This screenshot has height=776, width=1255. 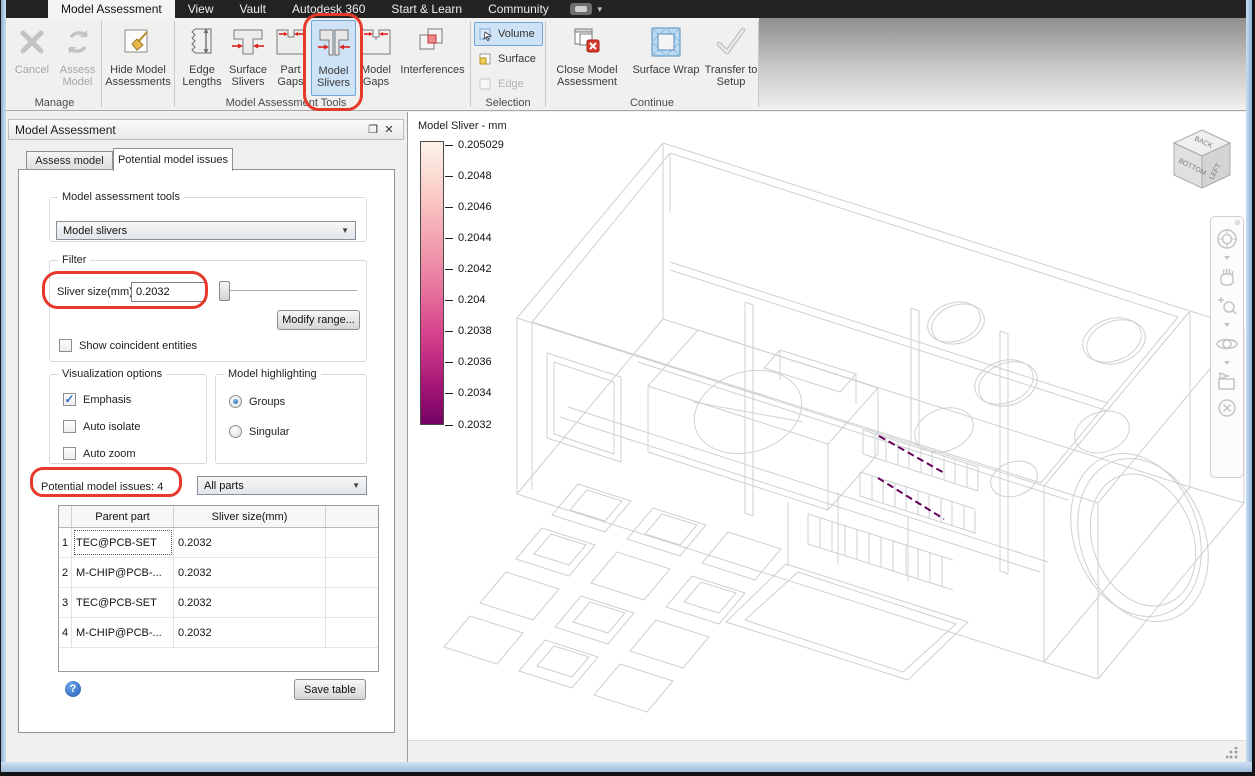 What do you see at coordinates (587, 9) in the screenshot?
I see `screencast-menu-button: ▼` at bounding box center [587, 9].